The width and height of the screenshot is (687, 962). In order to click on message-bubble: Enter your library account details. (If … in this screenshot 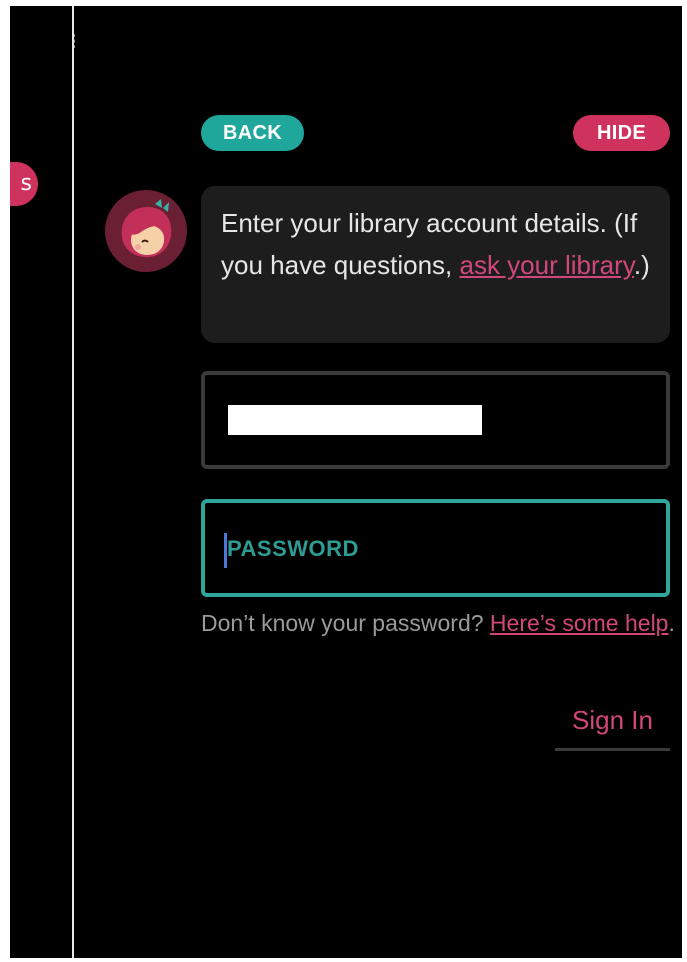, I will do `click(435, 264)`.